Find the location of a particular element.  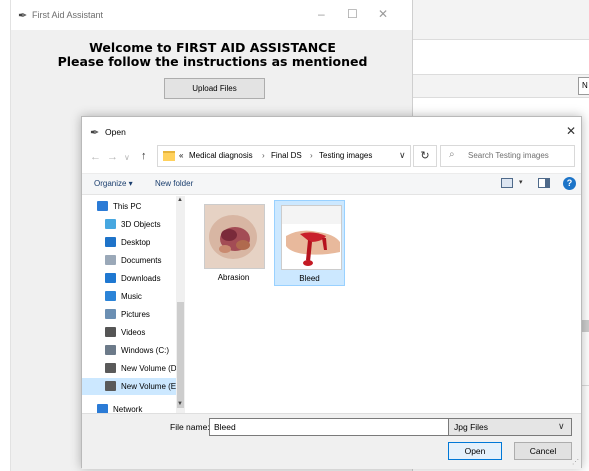

video-icon is located at coordinates (110, 332).